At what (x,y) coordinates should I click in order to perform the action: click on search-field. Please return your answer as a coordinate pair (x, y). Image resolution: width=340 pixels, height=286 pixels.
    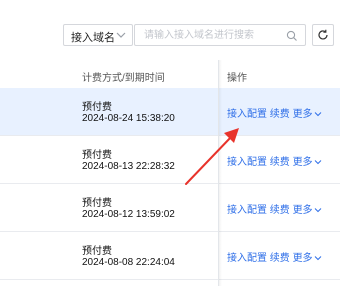
    Looking at the image, I should click on (220, 35).